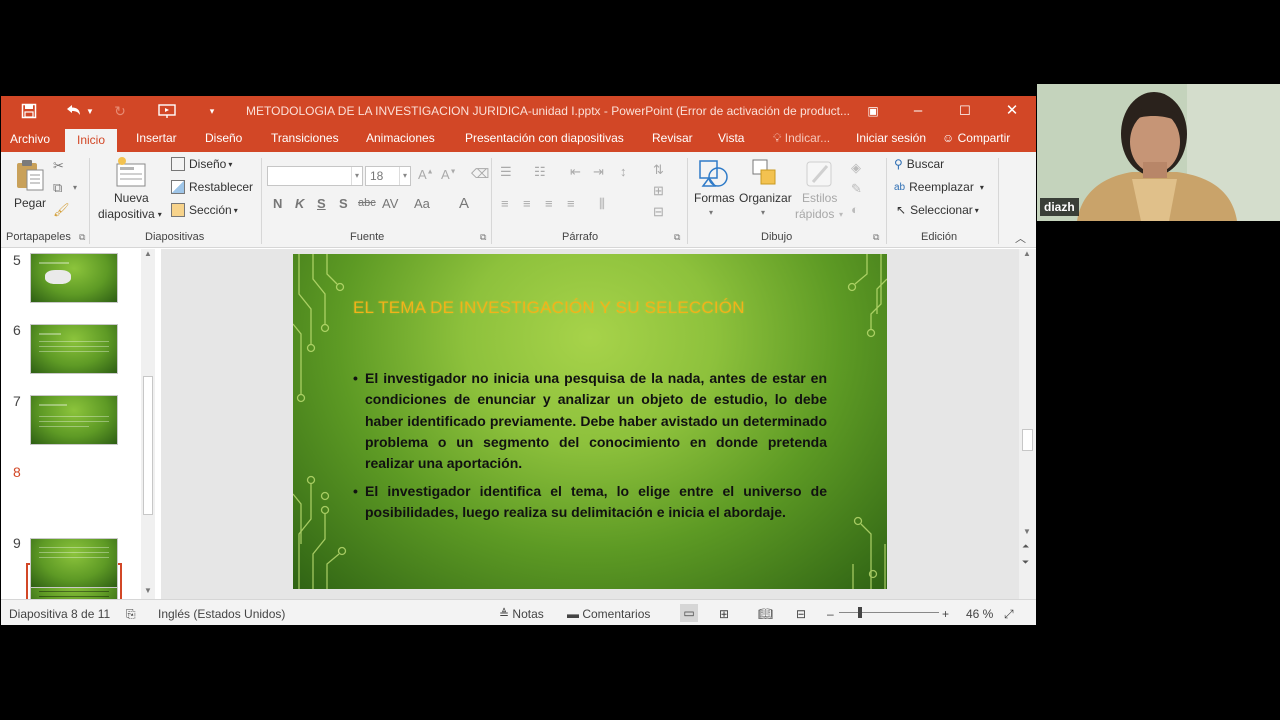  Describe the element at coordinates (212, 111) in the screenshot. I see `customize-toolbar-icon: ▾` at that location.